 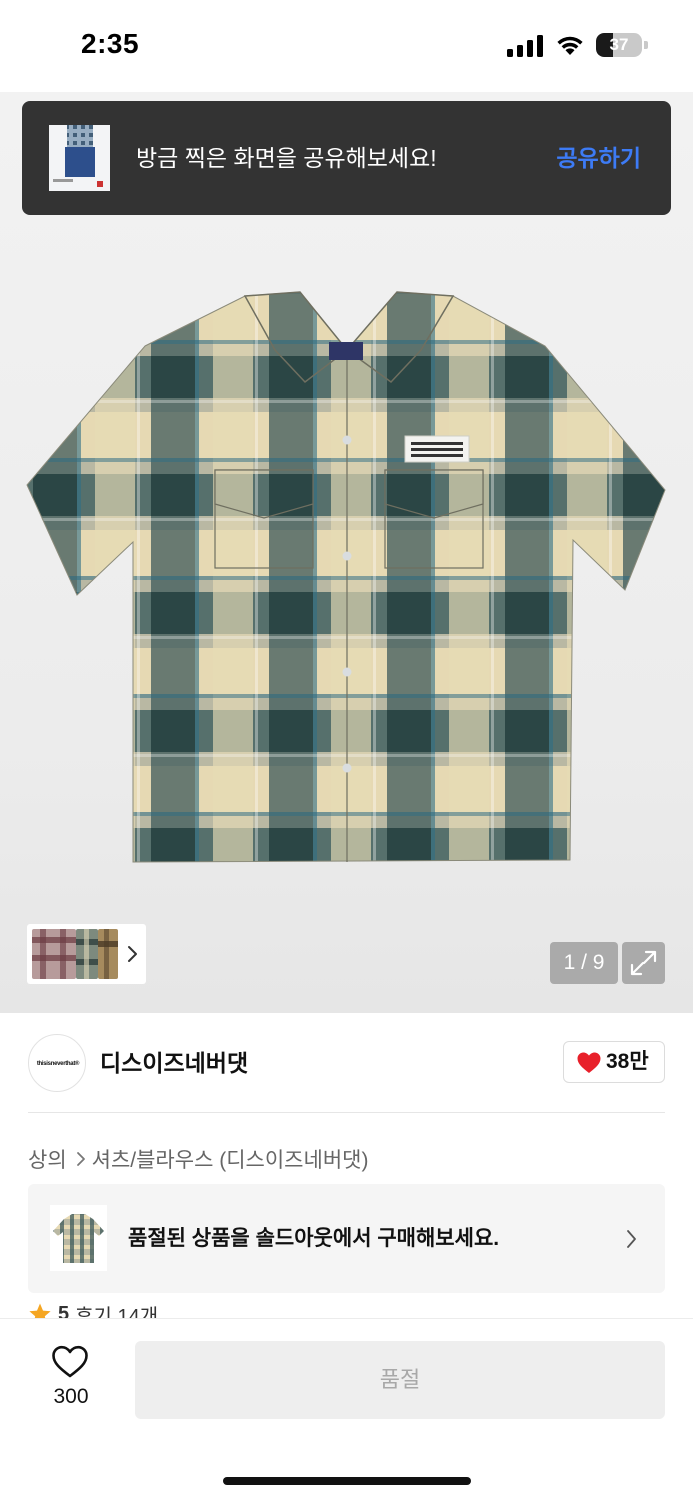 I want to click on thumbnail-strip, so click(x=86, y=954).